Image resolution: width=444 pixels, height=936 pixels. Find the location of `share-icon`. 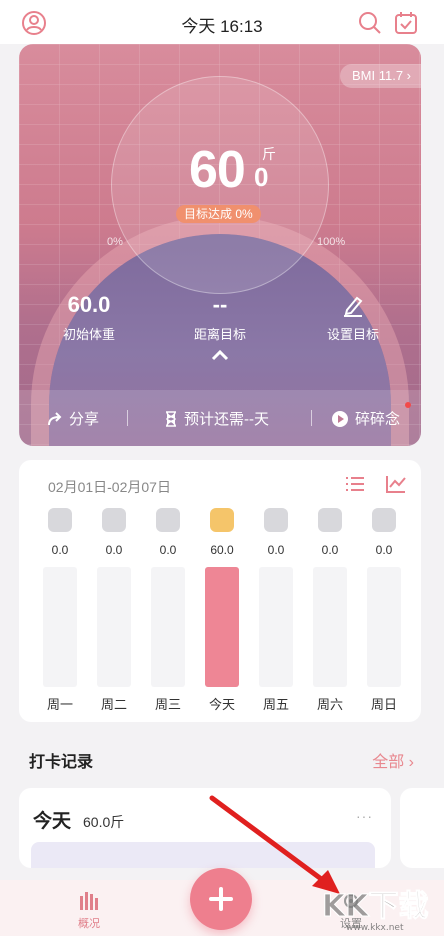

share-icon is located at coordinates (55, 418).